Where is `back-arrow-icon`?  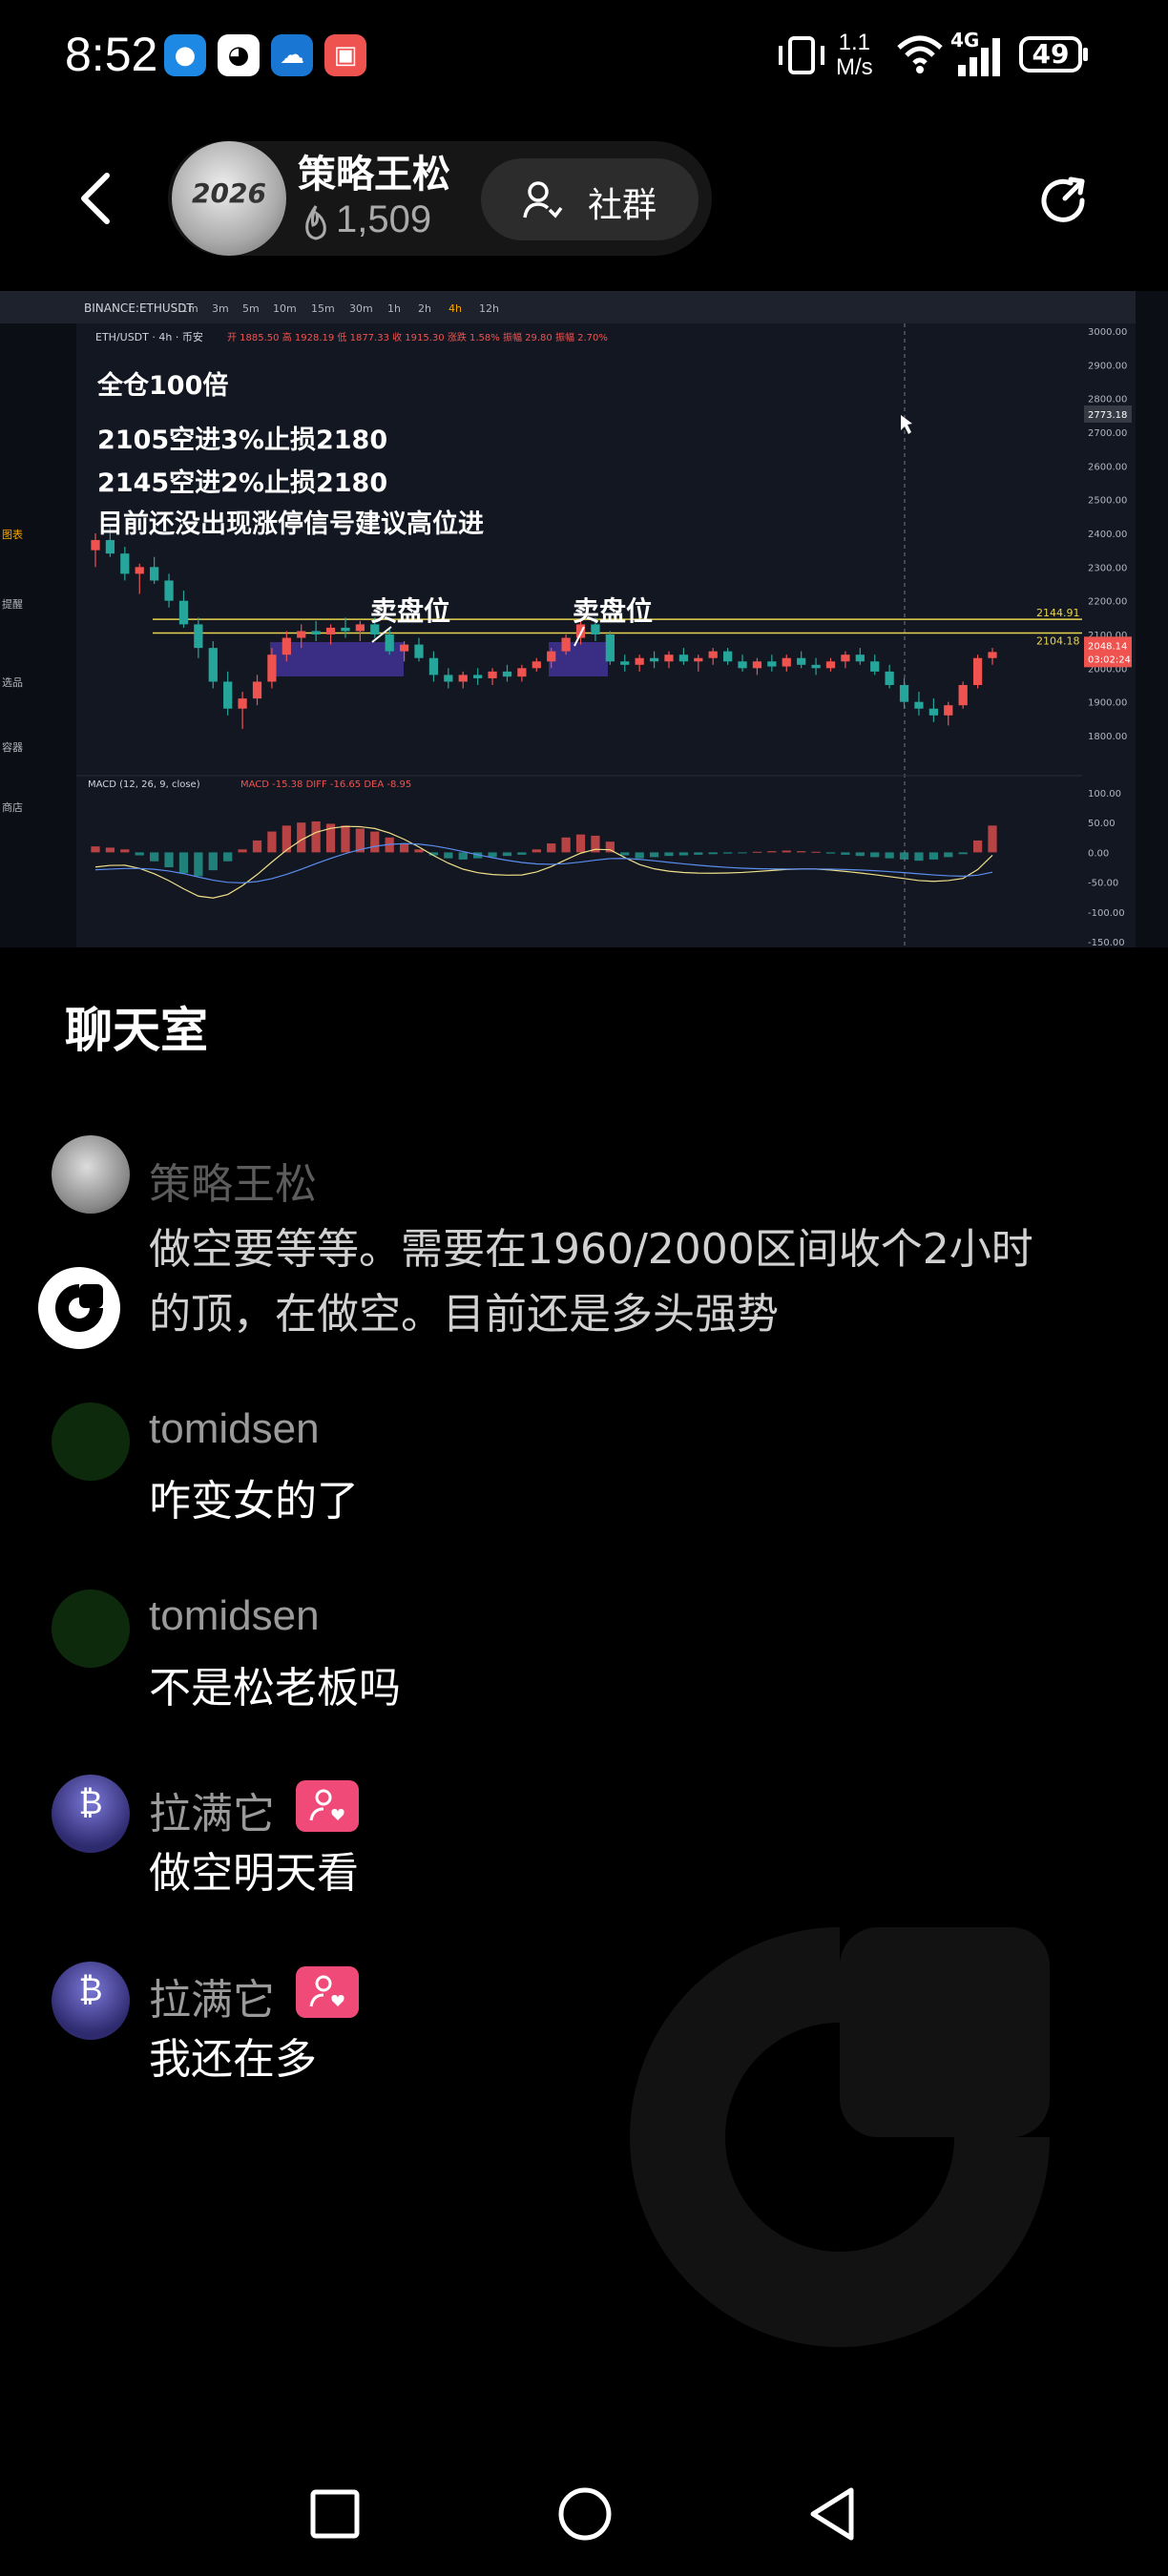
back-arrow-icon is located at coordinates (95, 198).